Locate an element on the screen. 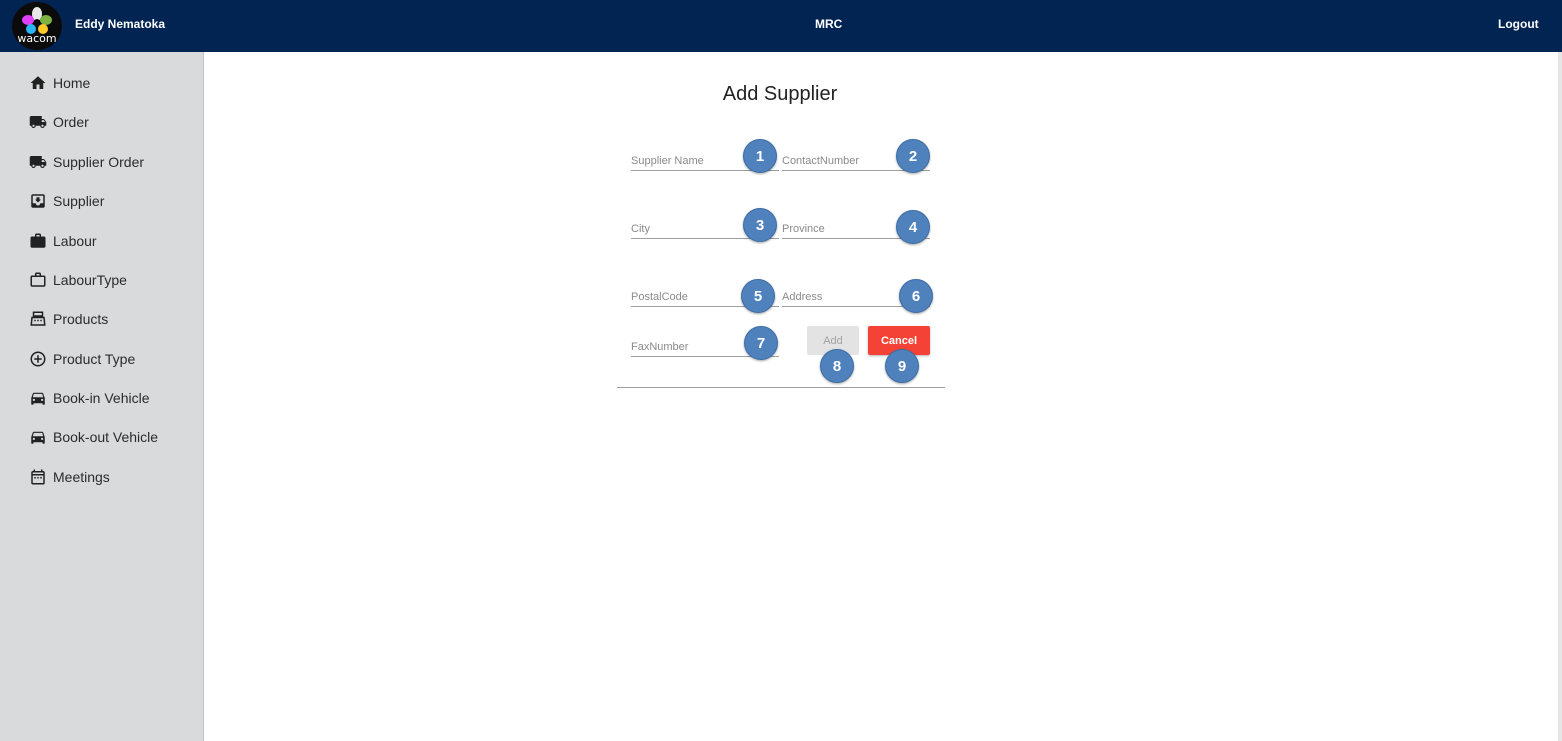 The width and height of the screenshot is (1562, 741). sidebar-item-label: Meetings is located at coordinates (81, 477).